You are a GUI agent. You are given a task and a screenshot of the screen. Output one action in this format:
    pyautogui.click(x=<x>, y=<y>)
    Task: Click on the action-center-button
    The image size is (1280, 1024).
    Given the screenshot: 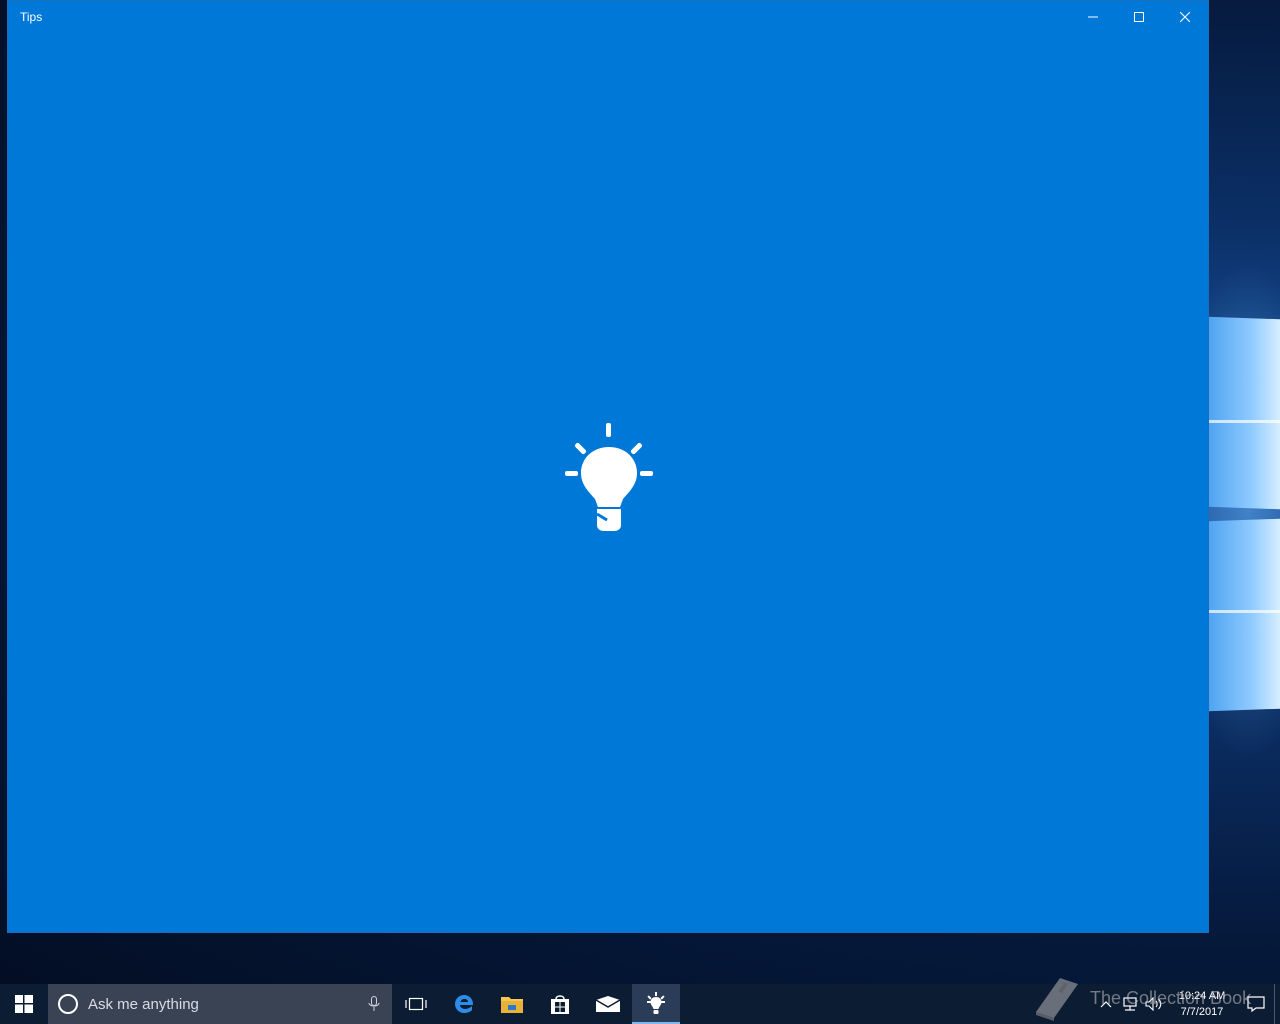 What is the action you would take?
    pyautogui.click(x=1256, y=1004)
    